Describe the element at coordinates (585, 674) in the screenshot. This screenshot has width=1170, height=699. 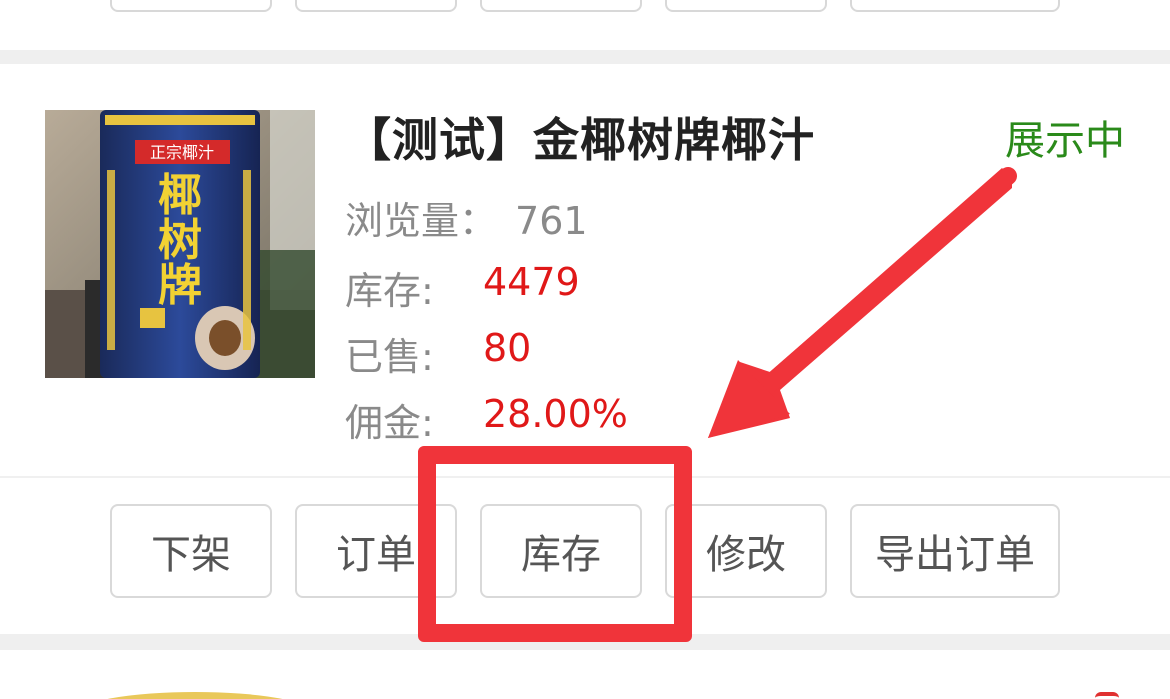
I see `next-product-card` at that location.